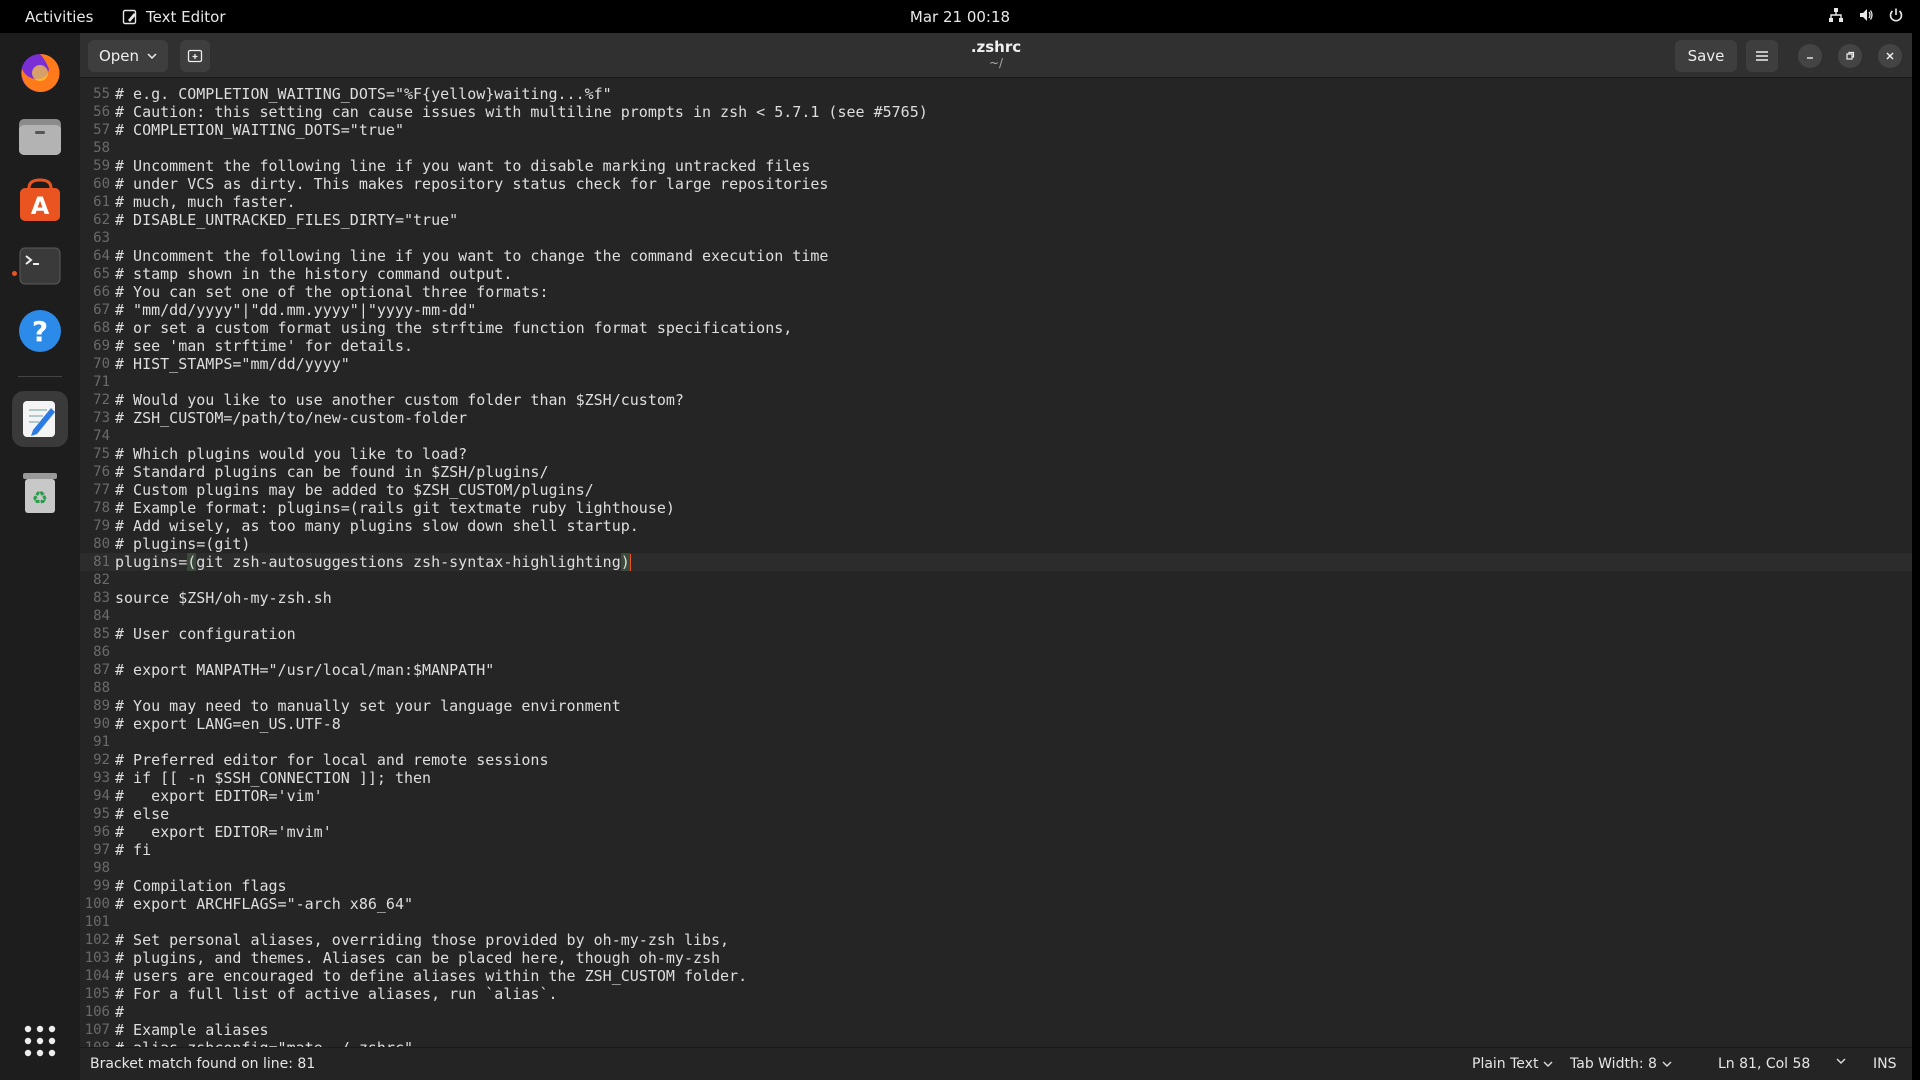 The image size is (1920, 1080). Describe the element at coordinates (1866, 15) in the screenshot. I see `system-tray` at that location.